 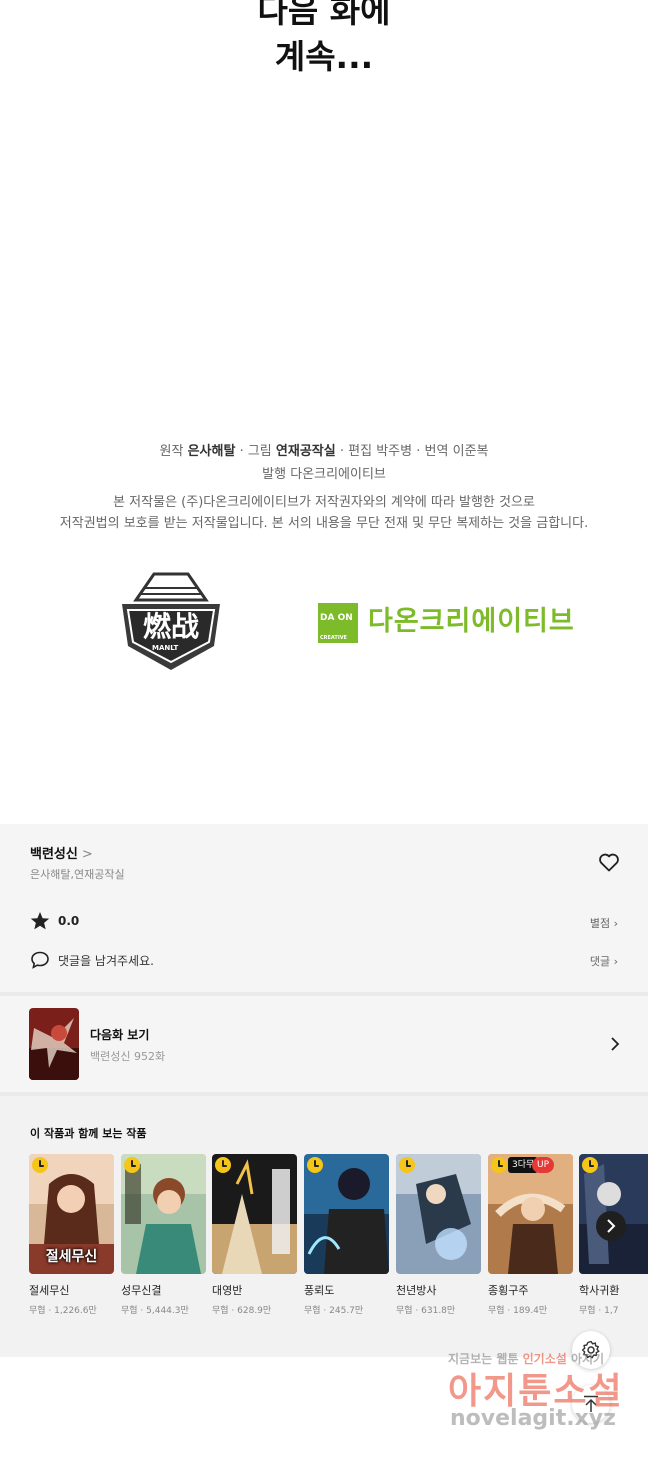 I want to click on recommend-cover: 3다무 UP, so click(x=530, y=1214).